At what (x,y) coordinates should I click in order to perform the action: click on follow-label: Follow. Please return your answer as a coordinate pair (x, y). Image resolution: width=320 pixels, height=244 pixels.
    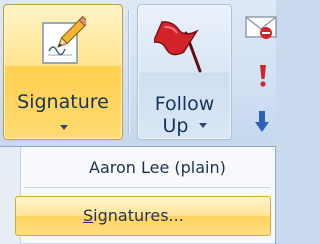
    Looking at the image, I should click on (184, 104).